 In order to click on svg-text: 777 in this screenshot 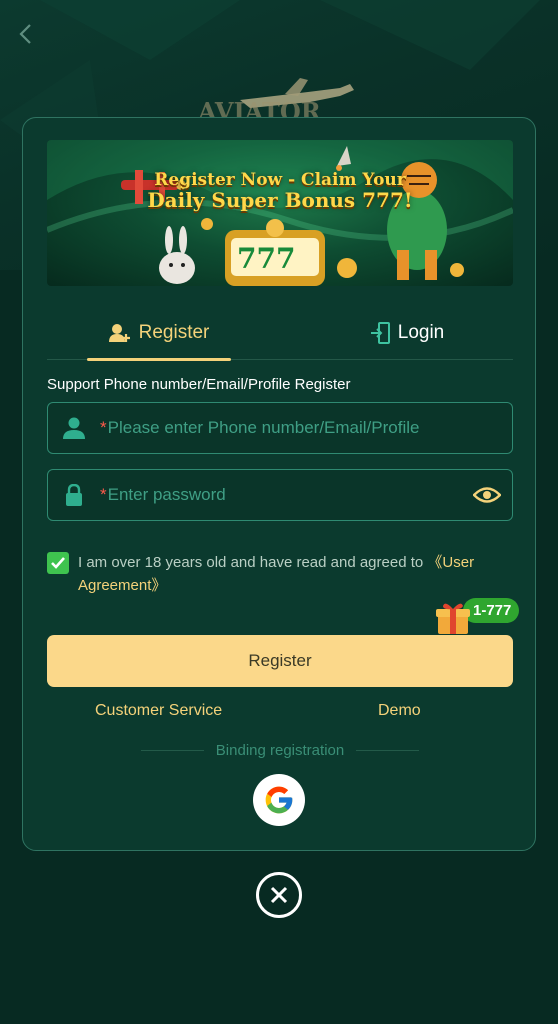, I will do `click(266, 258)`.